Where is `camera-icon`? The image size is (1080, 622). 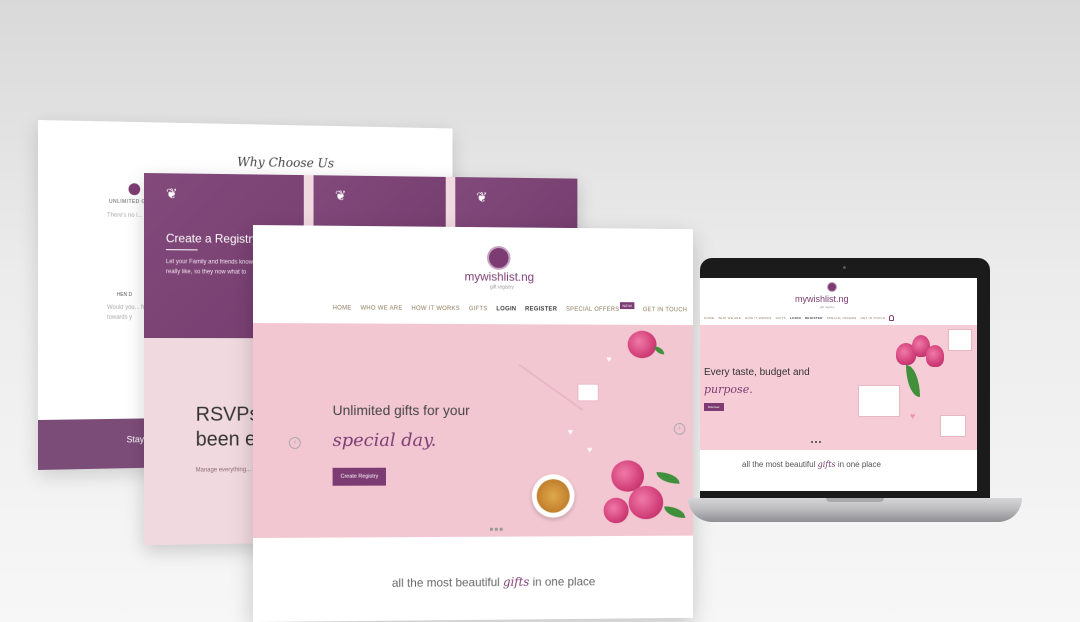 camera-icon is located at coordinates (844, 267).